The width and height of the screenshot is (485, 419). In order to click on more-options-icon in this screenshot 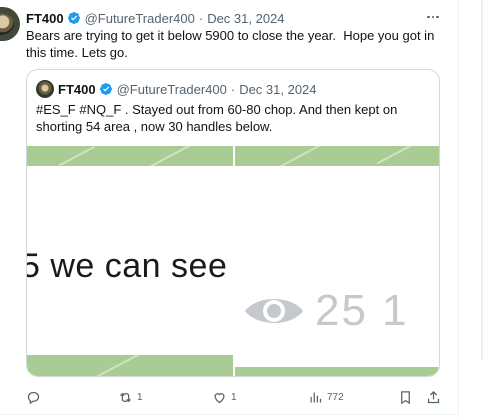, I will do `click(433, 17)`.